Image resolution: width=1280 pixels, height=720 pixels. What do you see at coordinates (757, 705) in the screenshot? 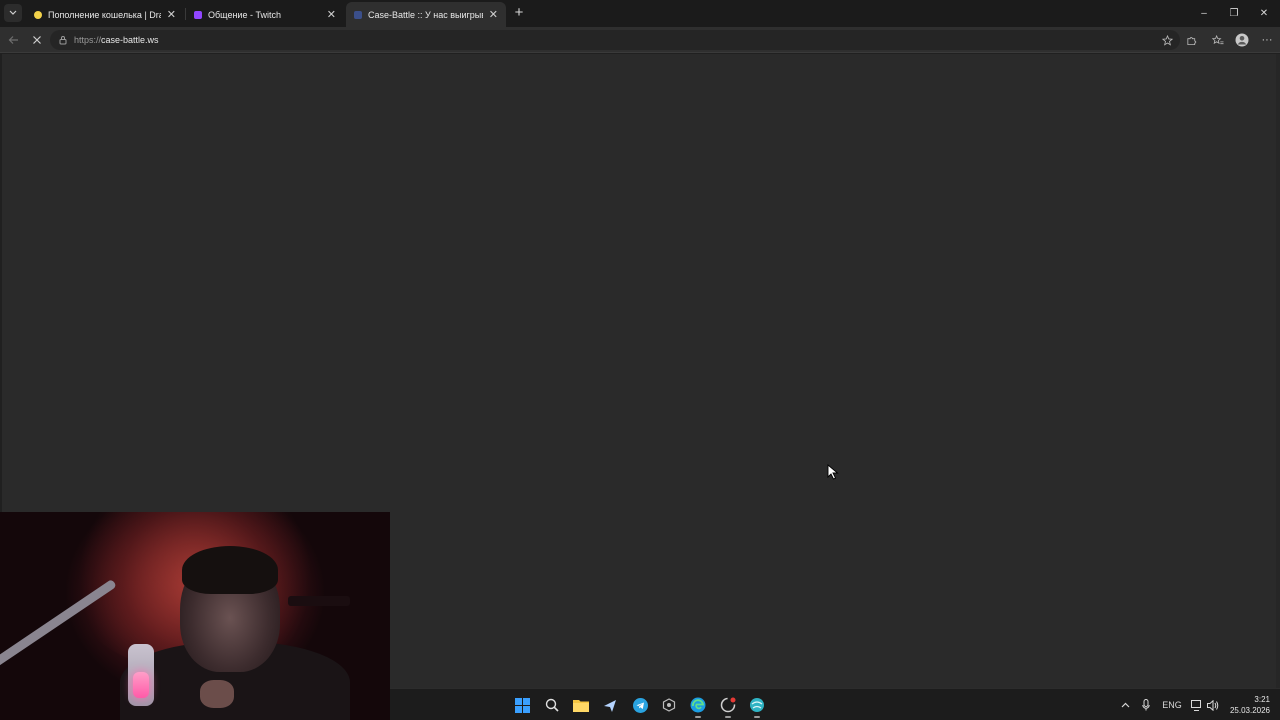
I see `app-globe-icon` at bounding box center [757, 705].